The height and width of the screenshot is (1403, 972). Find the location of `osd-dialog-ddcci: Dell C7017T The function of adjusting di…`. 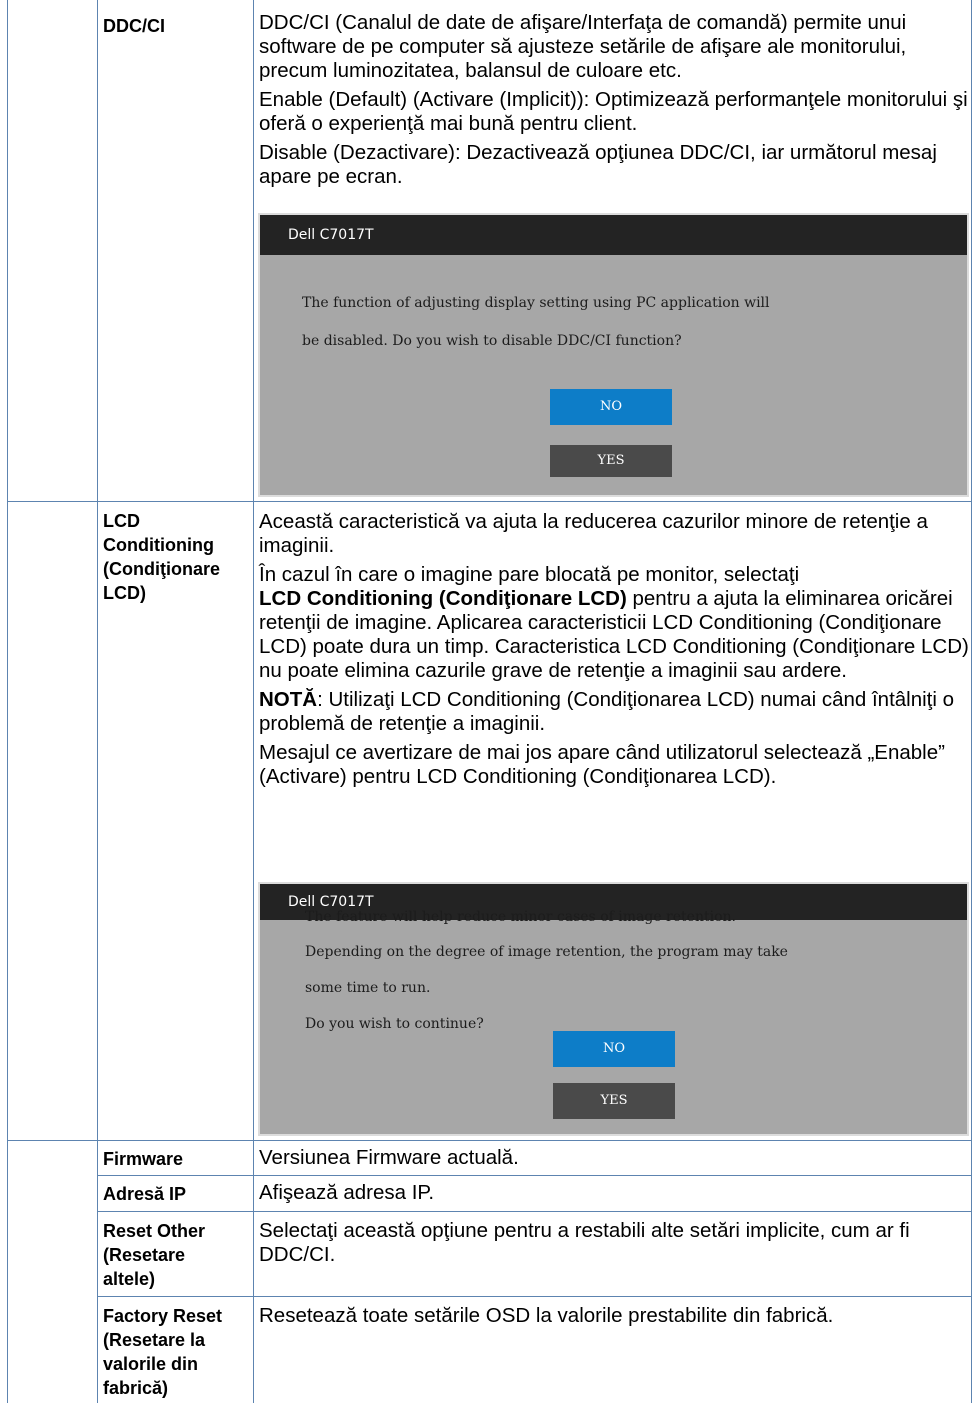

osd-dialog-ddcci: Dell C7017T The function of adjusting di… is located at coordinates (613, 355).